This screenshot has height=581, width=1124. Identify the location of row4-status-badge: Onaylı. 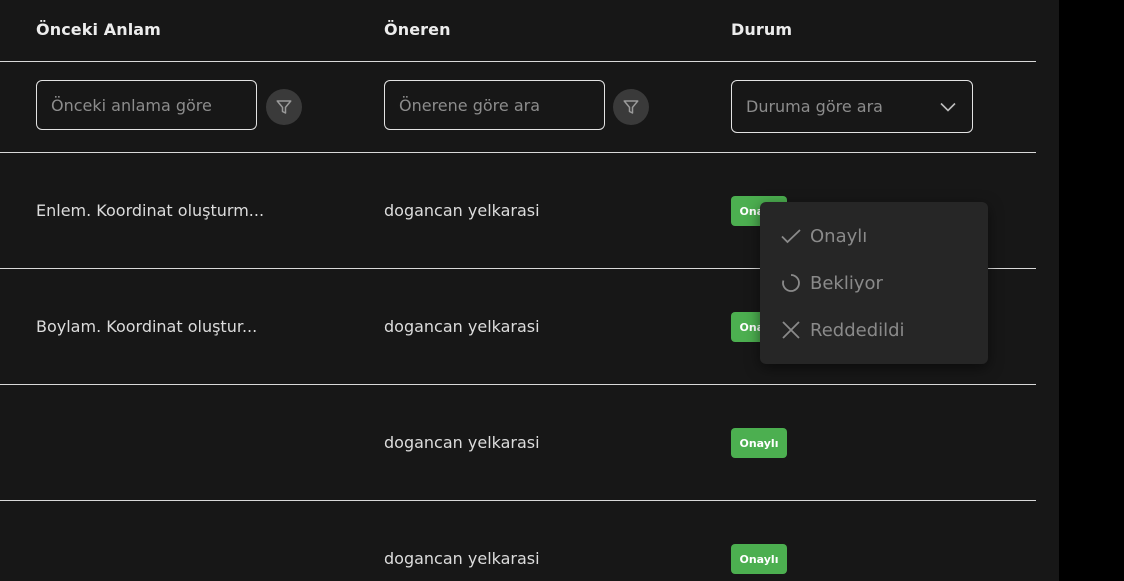
(759, 559).